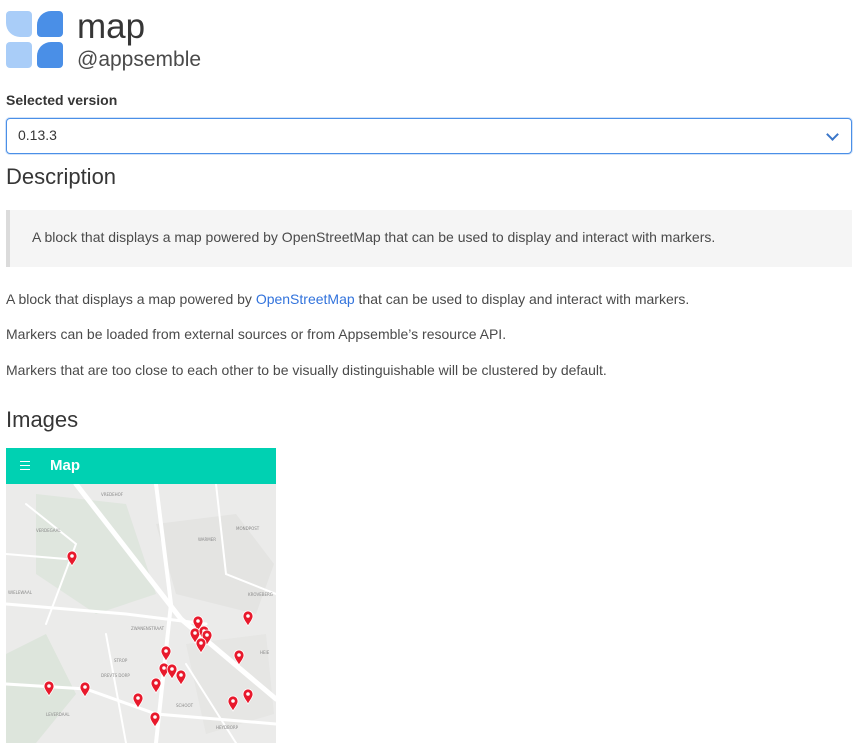  I want to click on appsemble-logo, so click(35, 40).